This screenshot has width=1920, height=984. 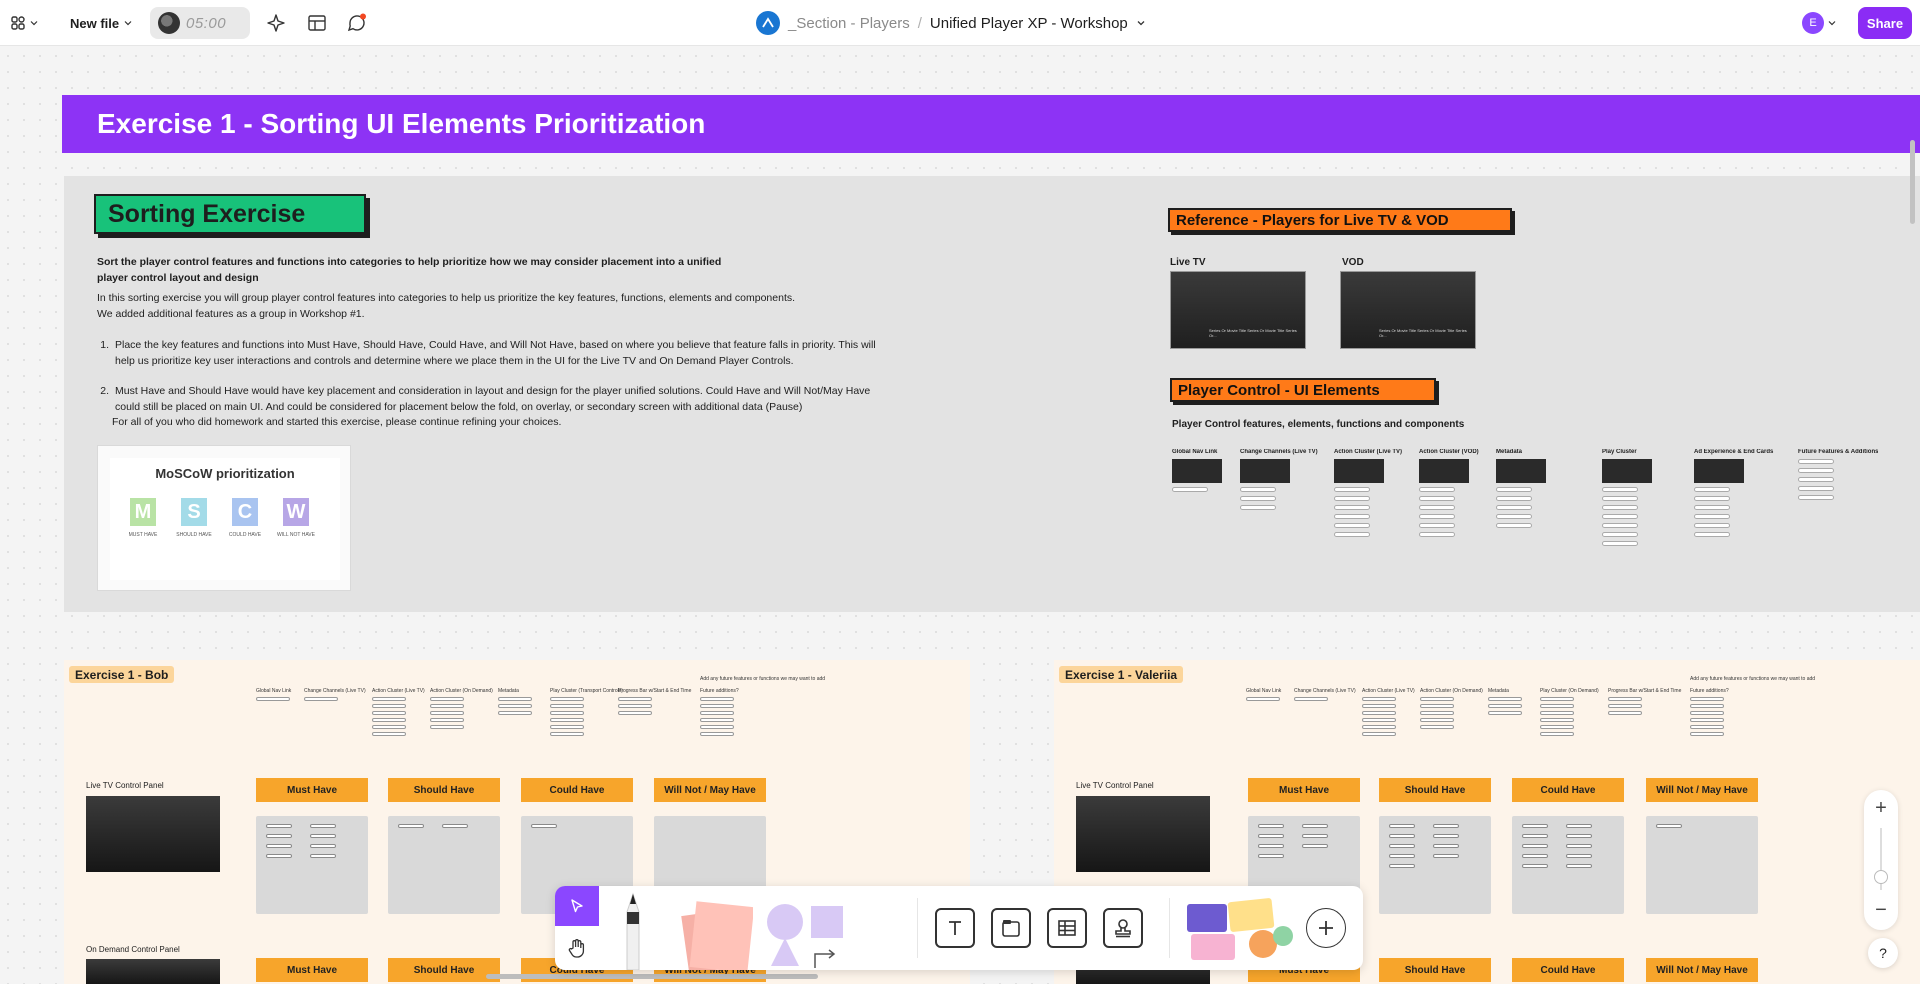 I want to click on feature-column: Action Cluster (On Demand), so click(x=461, y=708).